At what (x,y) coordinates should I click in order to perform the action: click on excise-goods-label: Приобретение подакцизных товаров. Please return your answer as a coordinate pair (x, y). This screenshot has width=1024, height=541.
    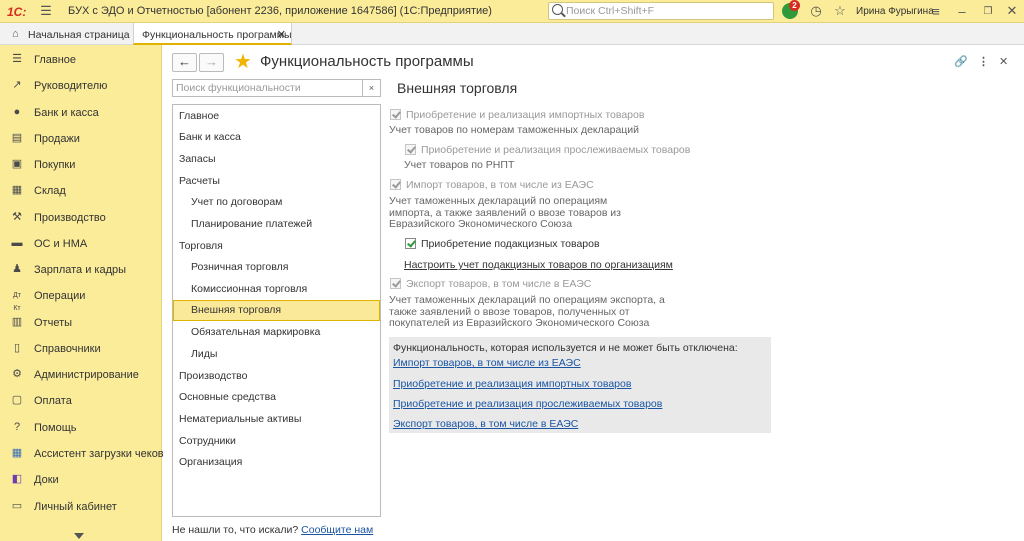
    Looking at the image, I should click on (510, 244).